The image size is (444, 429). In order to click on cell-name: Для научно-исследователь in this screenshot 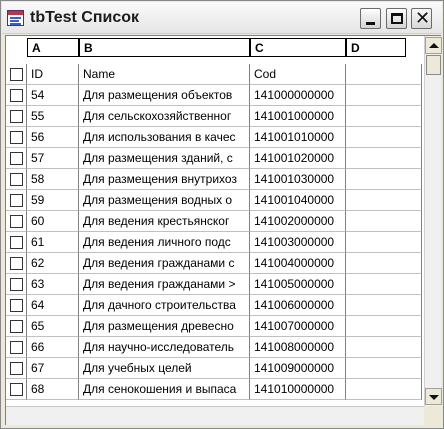, I will do `click(164, 347)`.